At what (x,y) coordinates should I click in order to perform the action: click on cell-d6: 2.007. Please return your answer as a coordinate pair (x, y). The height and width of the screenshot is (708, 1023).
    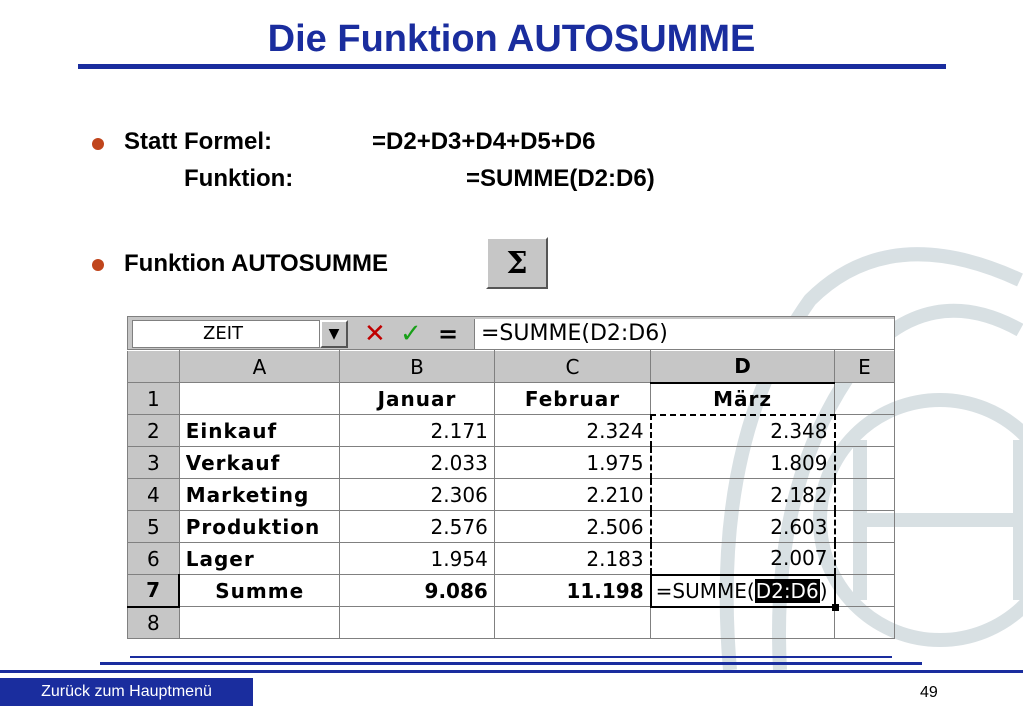
    Looking at the image, I should click on (742, 559).